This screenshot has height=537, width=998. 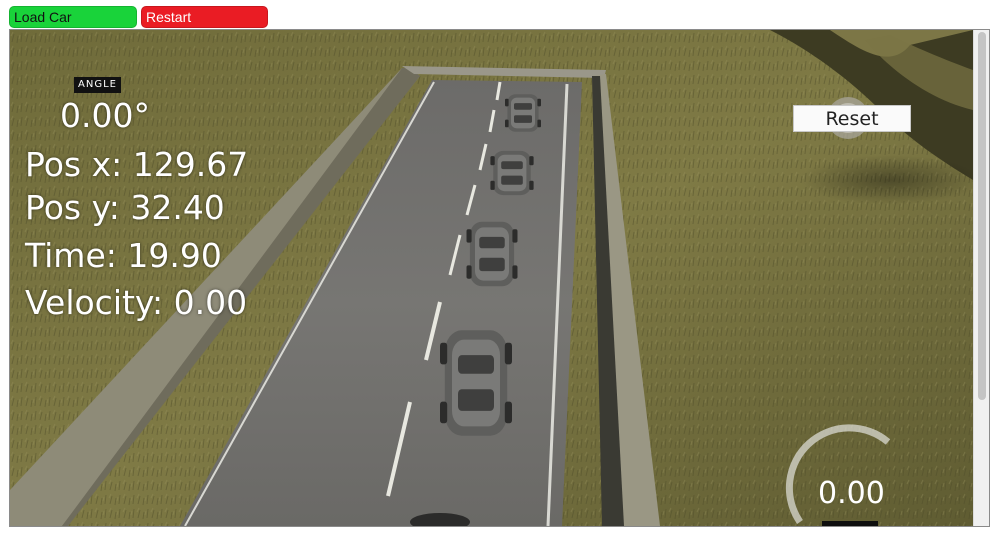 What do you see at coordinates (850, 523) in the screenshot?
I see `speedometer-bar` at bounding box center [850, 523].